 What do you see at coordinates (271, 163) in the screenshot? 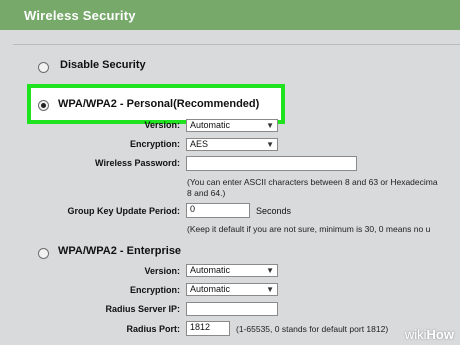
I see `wireless-password-input` at bounding box center [271, 163].